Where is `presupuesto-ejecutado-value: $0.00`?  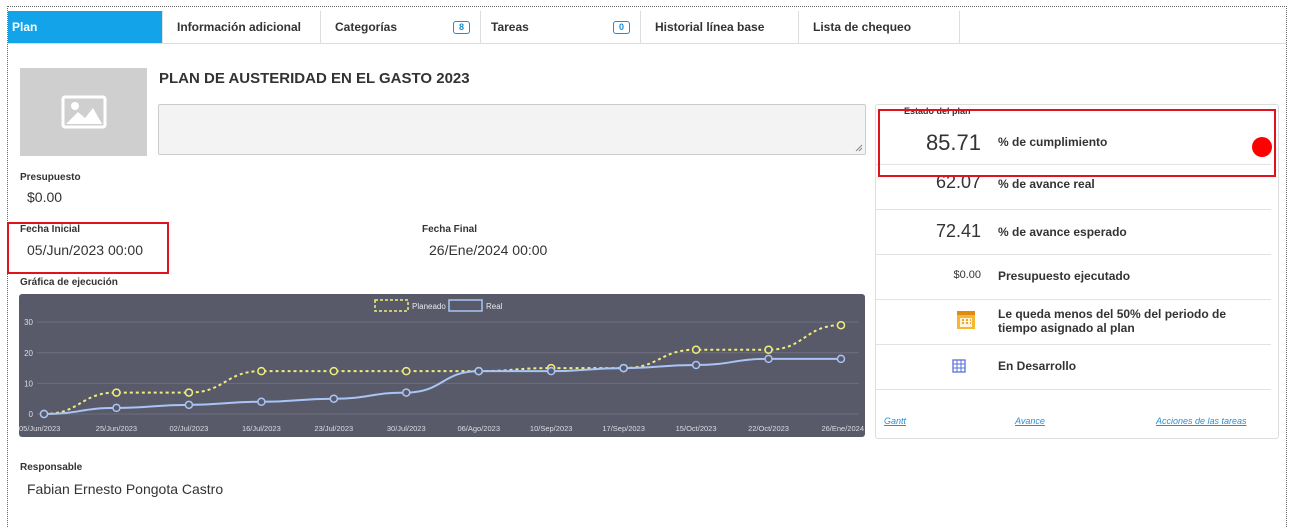 presupuesto-ejecutado-value: $0.00 is located at coordinates (967, 275).